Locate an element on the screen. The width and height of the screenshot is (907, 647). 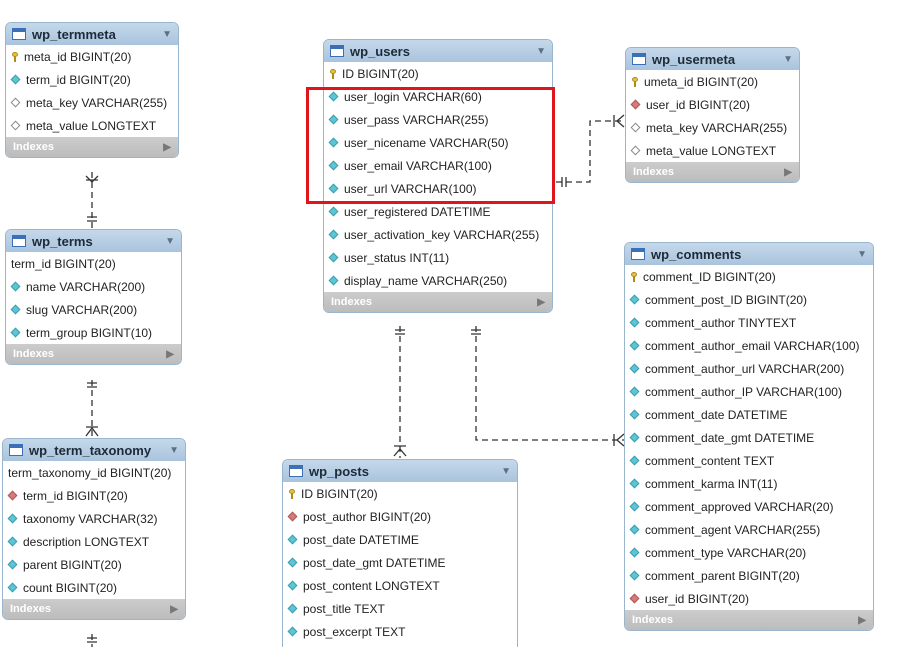
column-label: comment_post_ID BIGINT(20) is located at coordinates (726, 299).